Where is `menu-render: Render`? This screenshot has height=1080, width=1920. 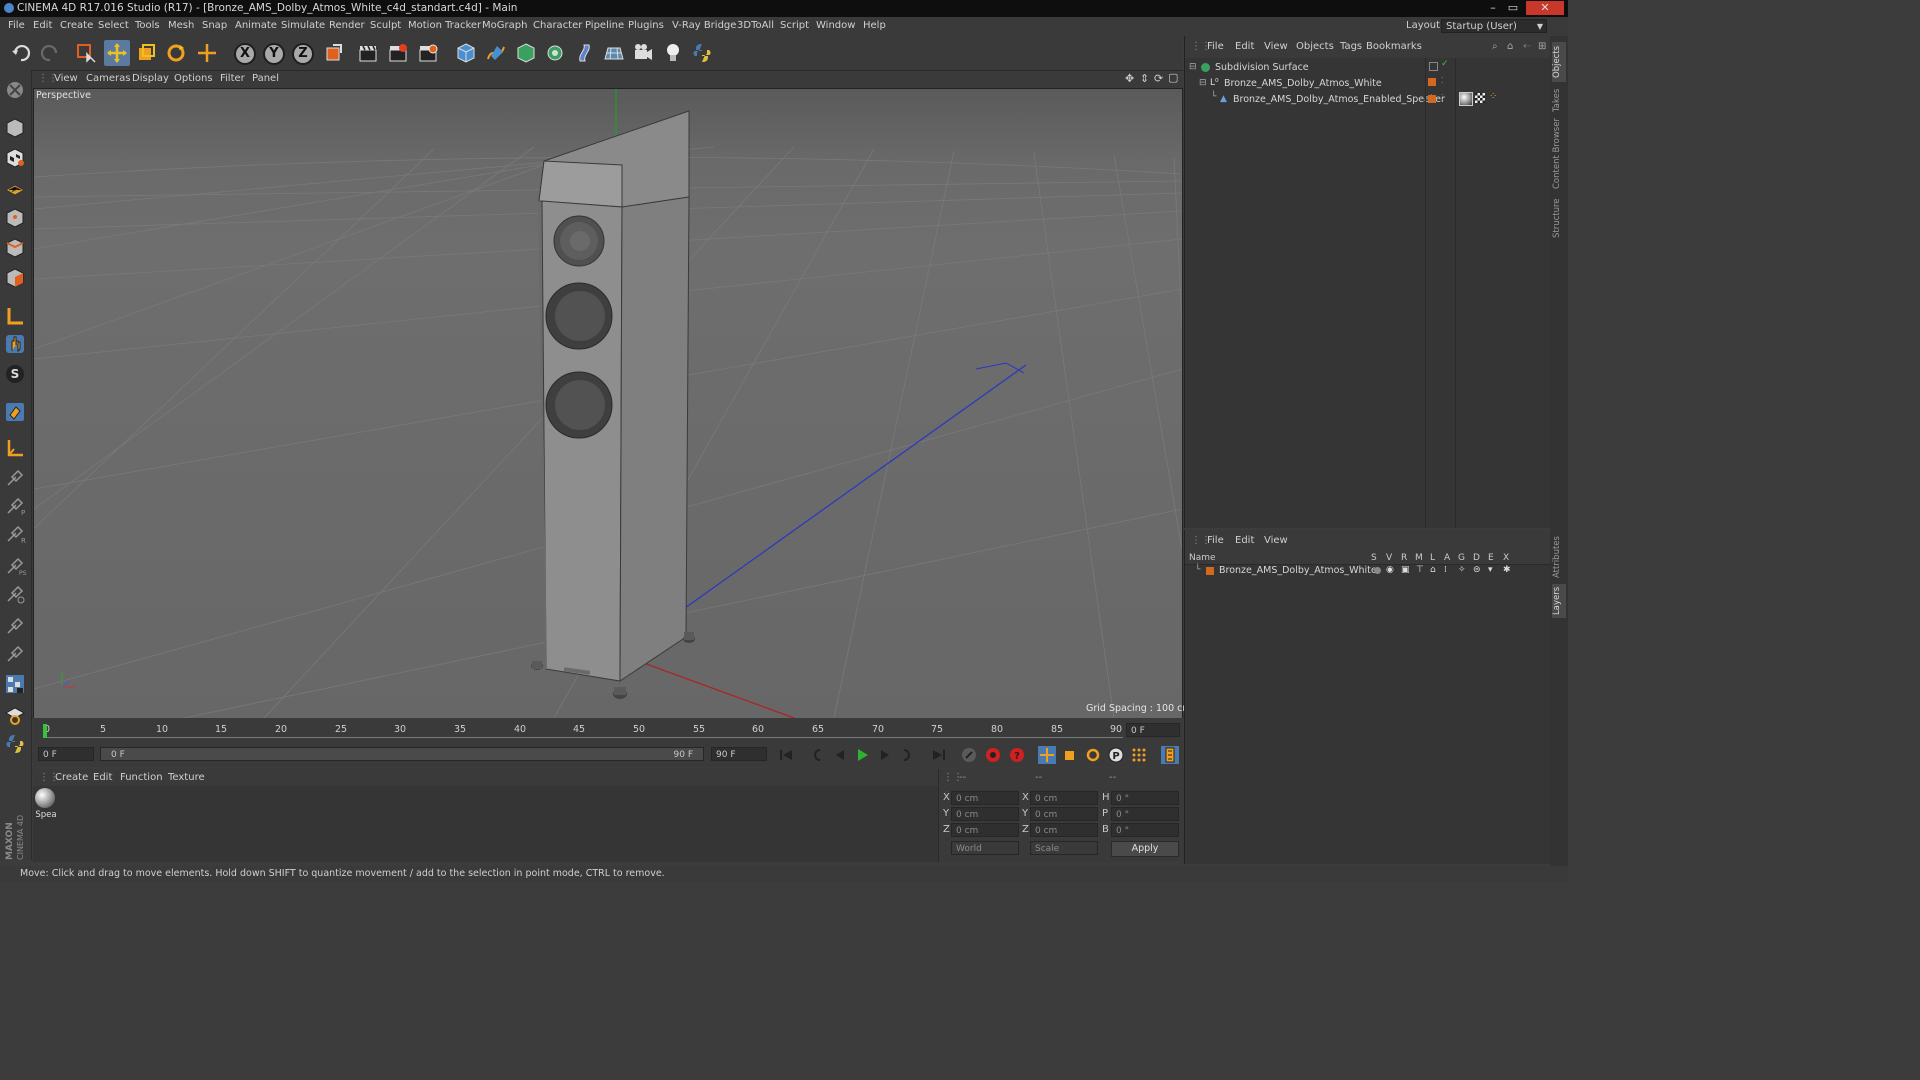 menu-render: Render is located at coordinates (347, 25).